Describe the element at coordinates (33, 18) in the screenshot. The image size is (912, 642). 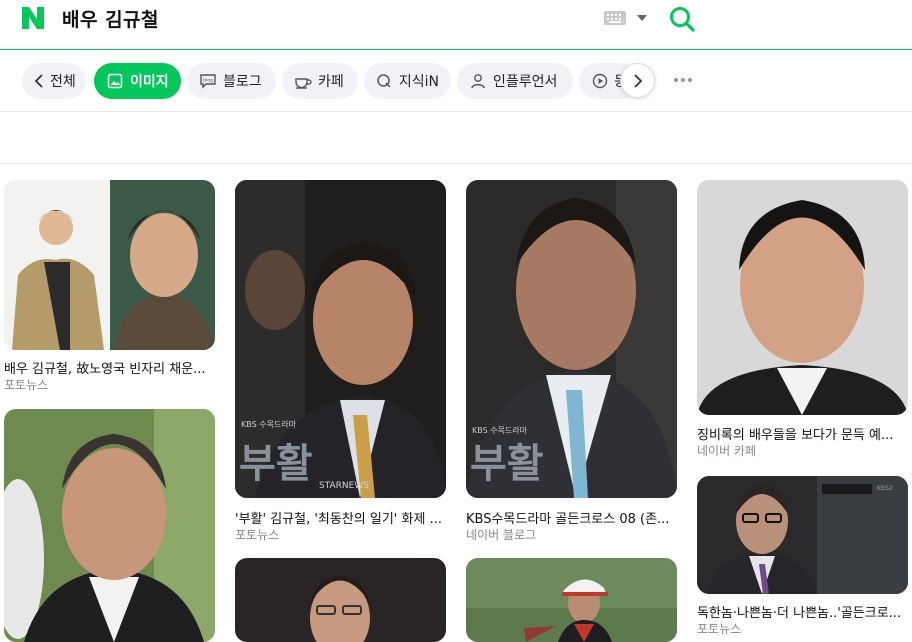
I see `naver-logo` at that location.